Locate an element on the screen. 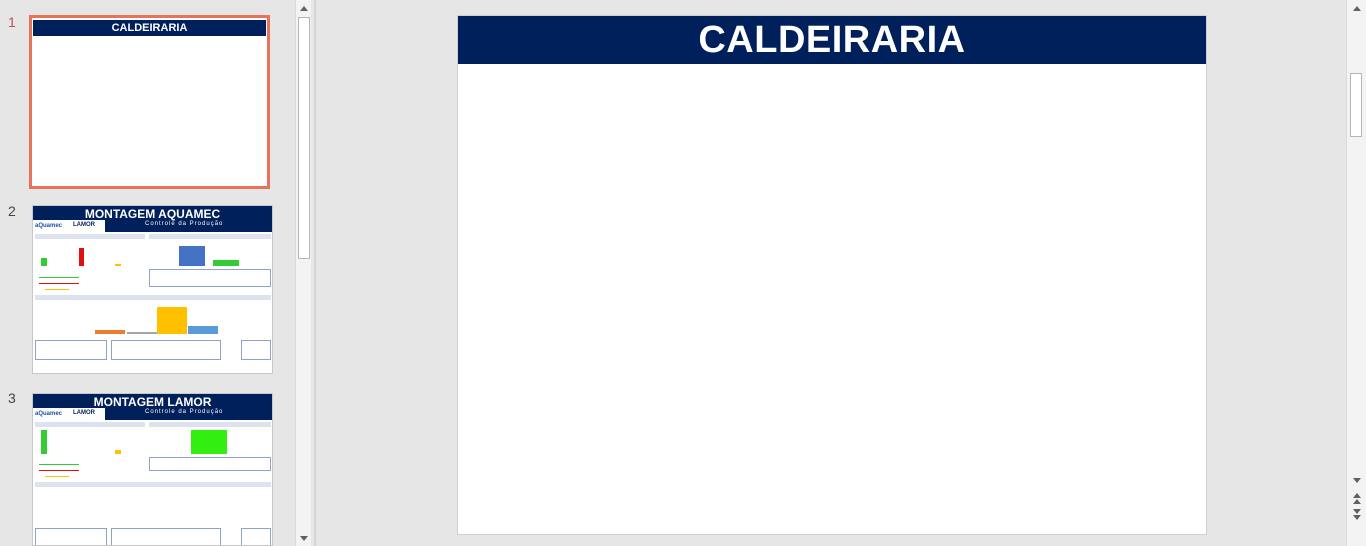 This screenshot has height=546, width=1366. double-up-icon is located at coordinates (1356, 498).